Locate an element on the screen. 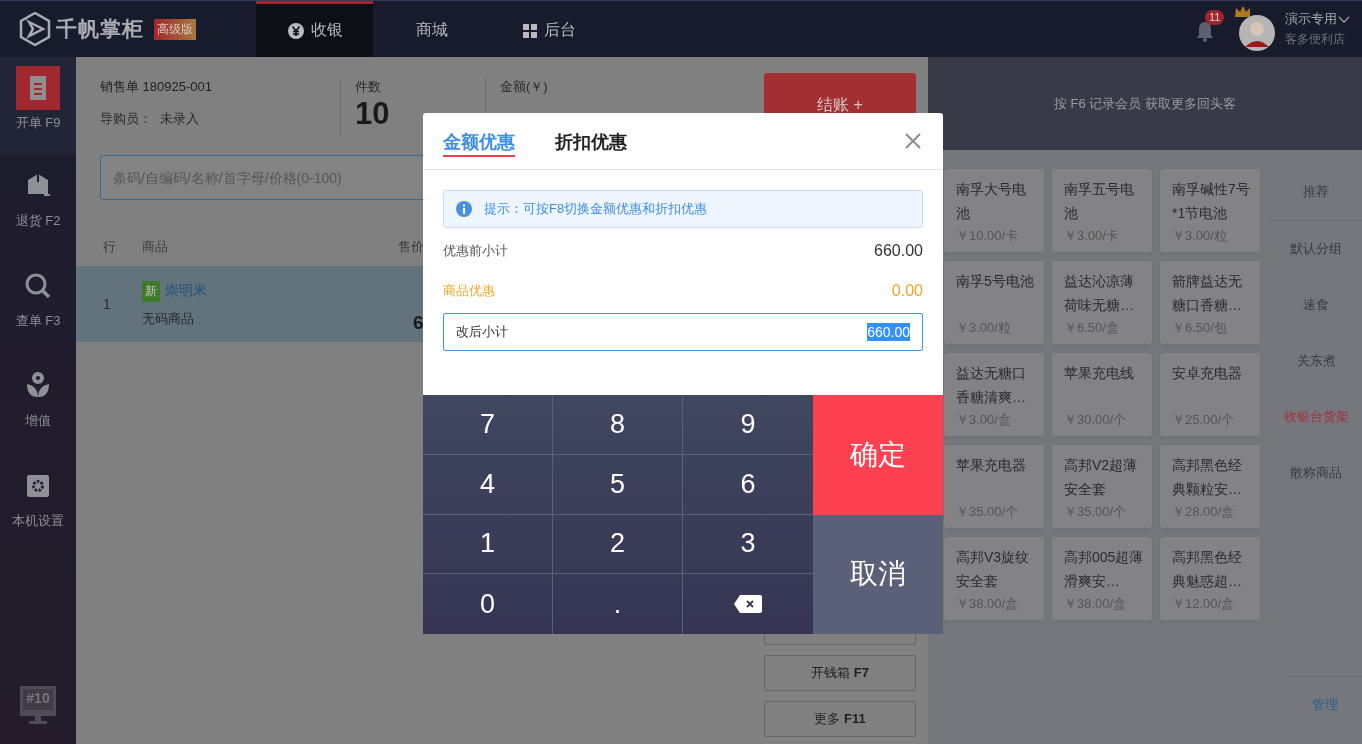  nav-tab: 商城 is located at coordinates (431, 29).